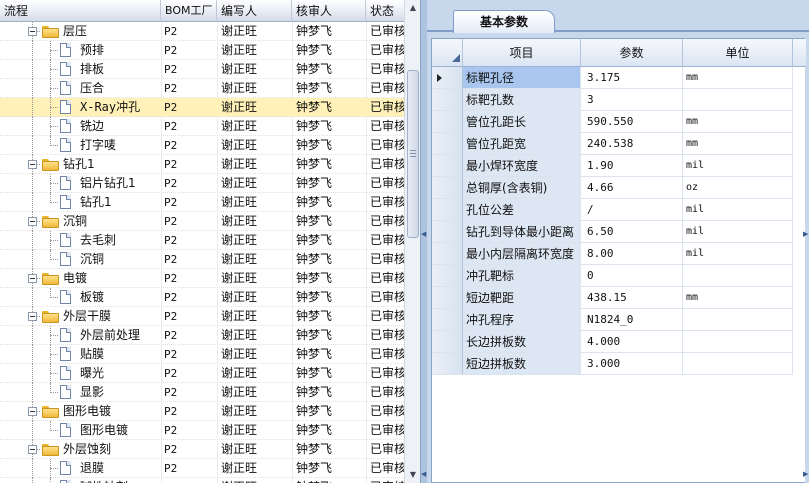 This screenshot has height=483, width=809. What do you see at coordinates (632, 298) in the screenshot?
I see `param-value-cell: 438.15` at bounding box center [632, 298].